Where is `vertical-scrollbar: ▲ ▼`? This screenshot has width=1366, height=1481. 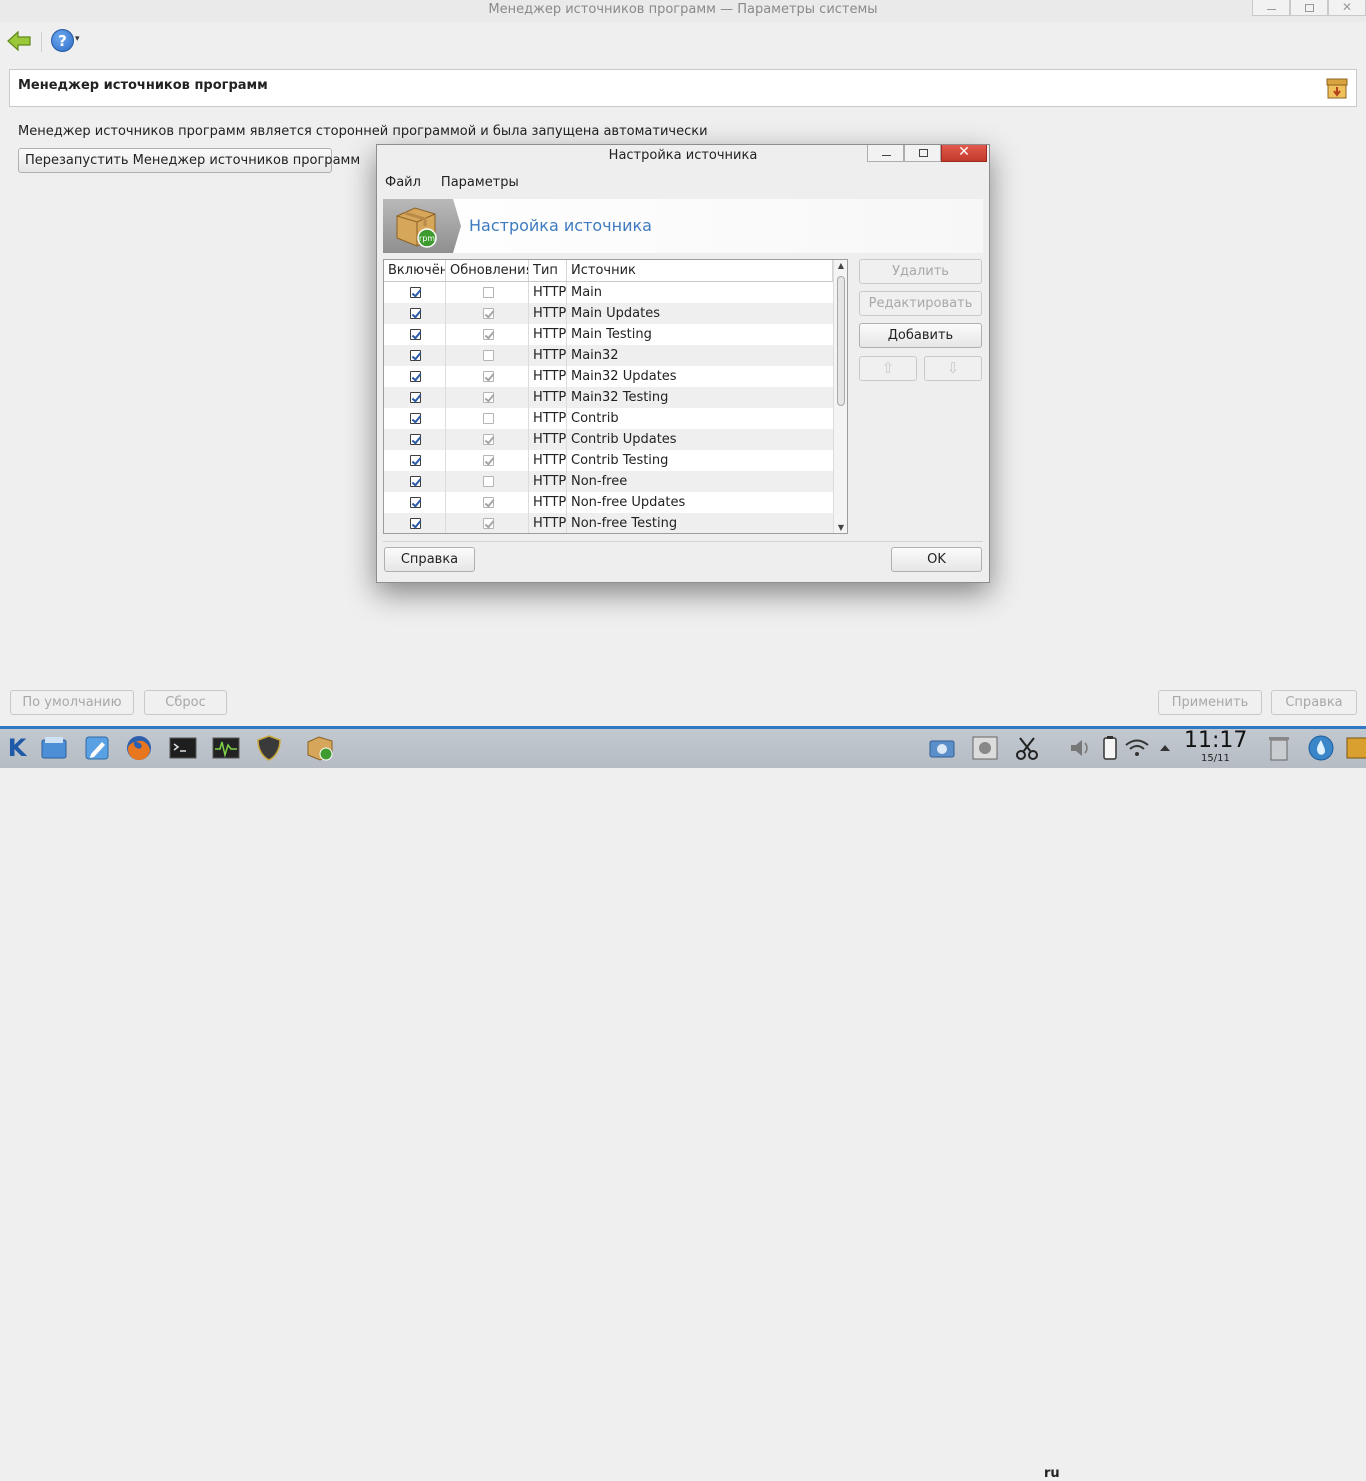
vertical-scrollbar: ▲ ▼ is located at coordinates (840, 396).